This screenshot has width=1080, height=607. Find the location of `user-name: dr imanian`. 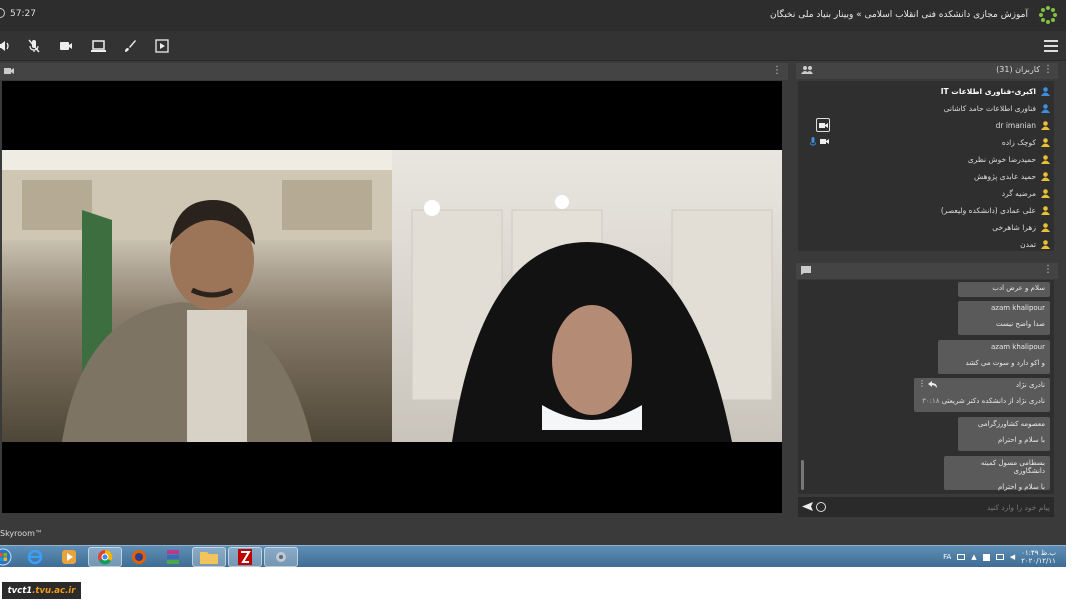

user-name: dr imanian is located at coordinates (1015, 125).